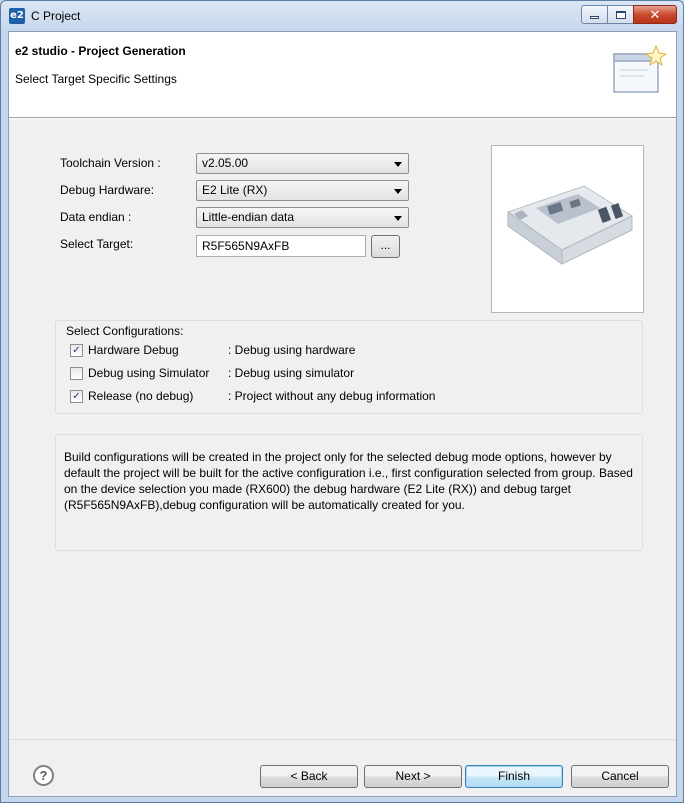 The height and width of the screenshot is (803, 684). I want to click on release-checkbox: ✓, so click(76, 396).